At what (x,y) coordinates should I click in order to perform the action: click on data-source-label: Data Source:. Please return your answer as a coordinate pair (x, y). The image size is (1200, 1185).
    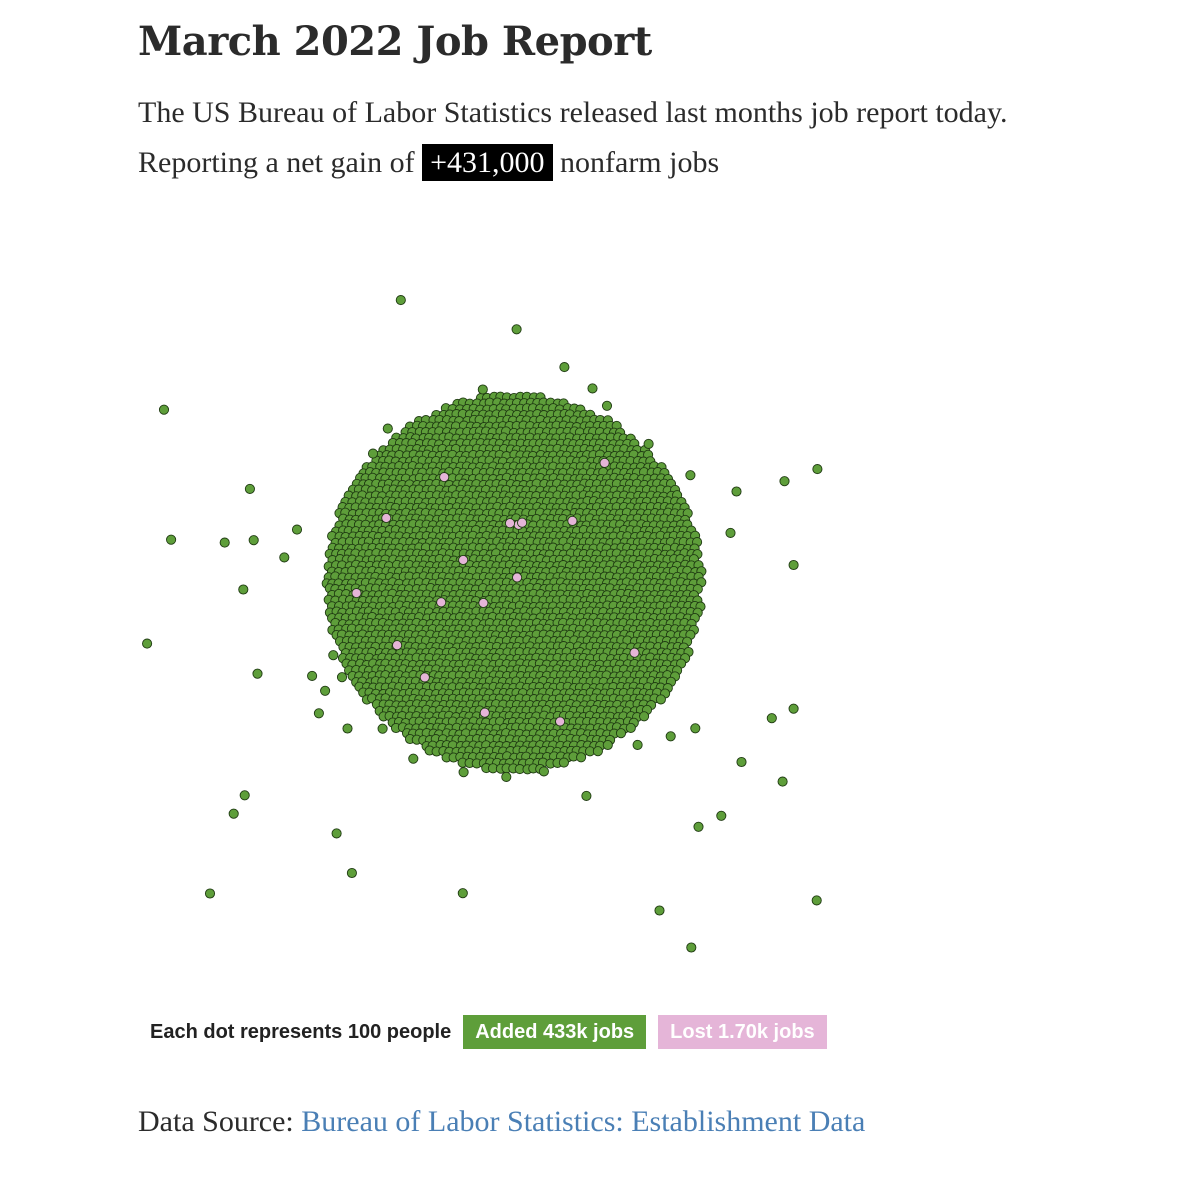
    Looking at the image, I should click on (216, 1121).